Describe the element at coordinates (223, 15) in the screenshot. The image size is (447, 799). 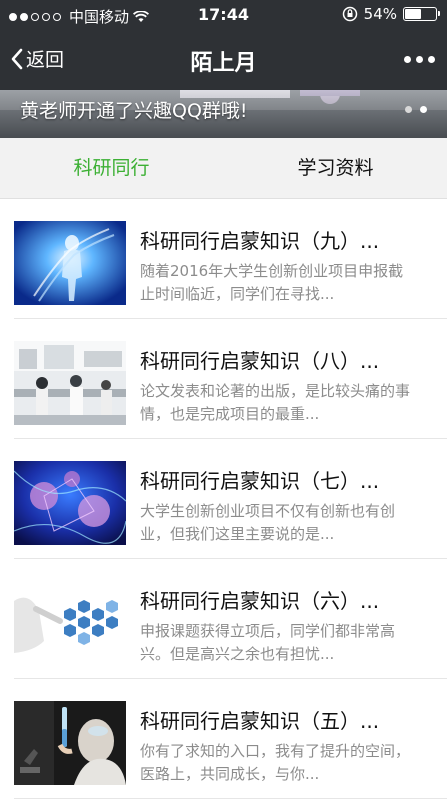
I see `status-bar: 中国移动 17:44 54%` at that location.